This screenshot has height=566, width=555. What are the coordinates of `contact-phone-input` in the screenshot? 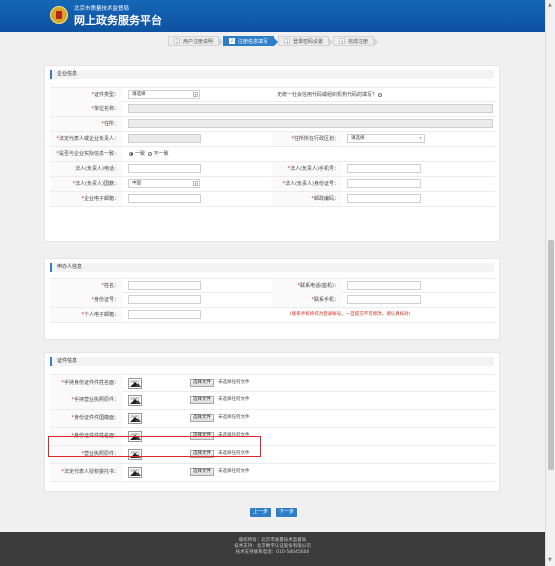 It's located at (384, 285).